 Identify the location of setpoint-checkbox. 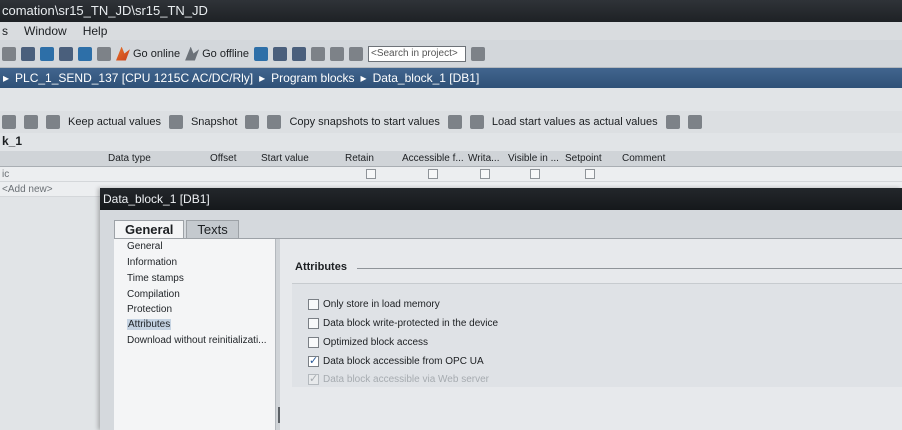
(590, 174).